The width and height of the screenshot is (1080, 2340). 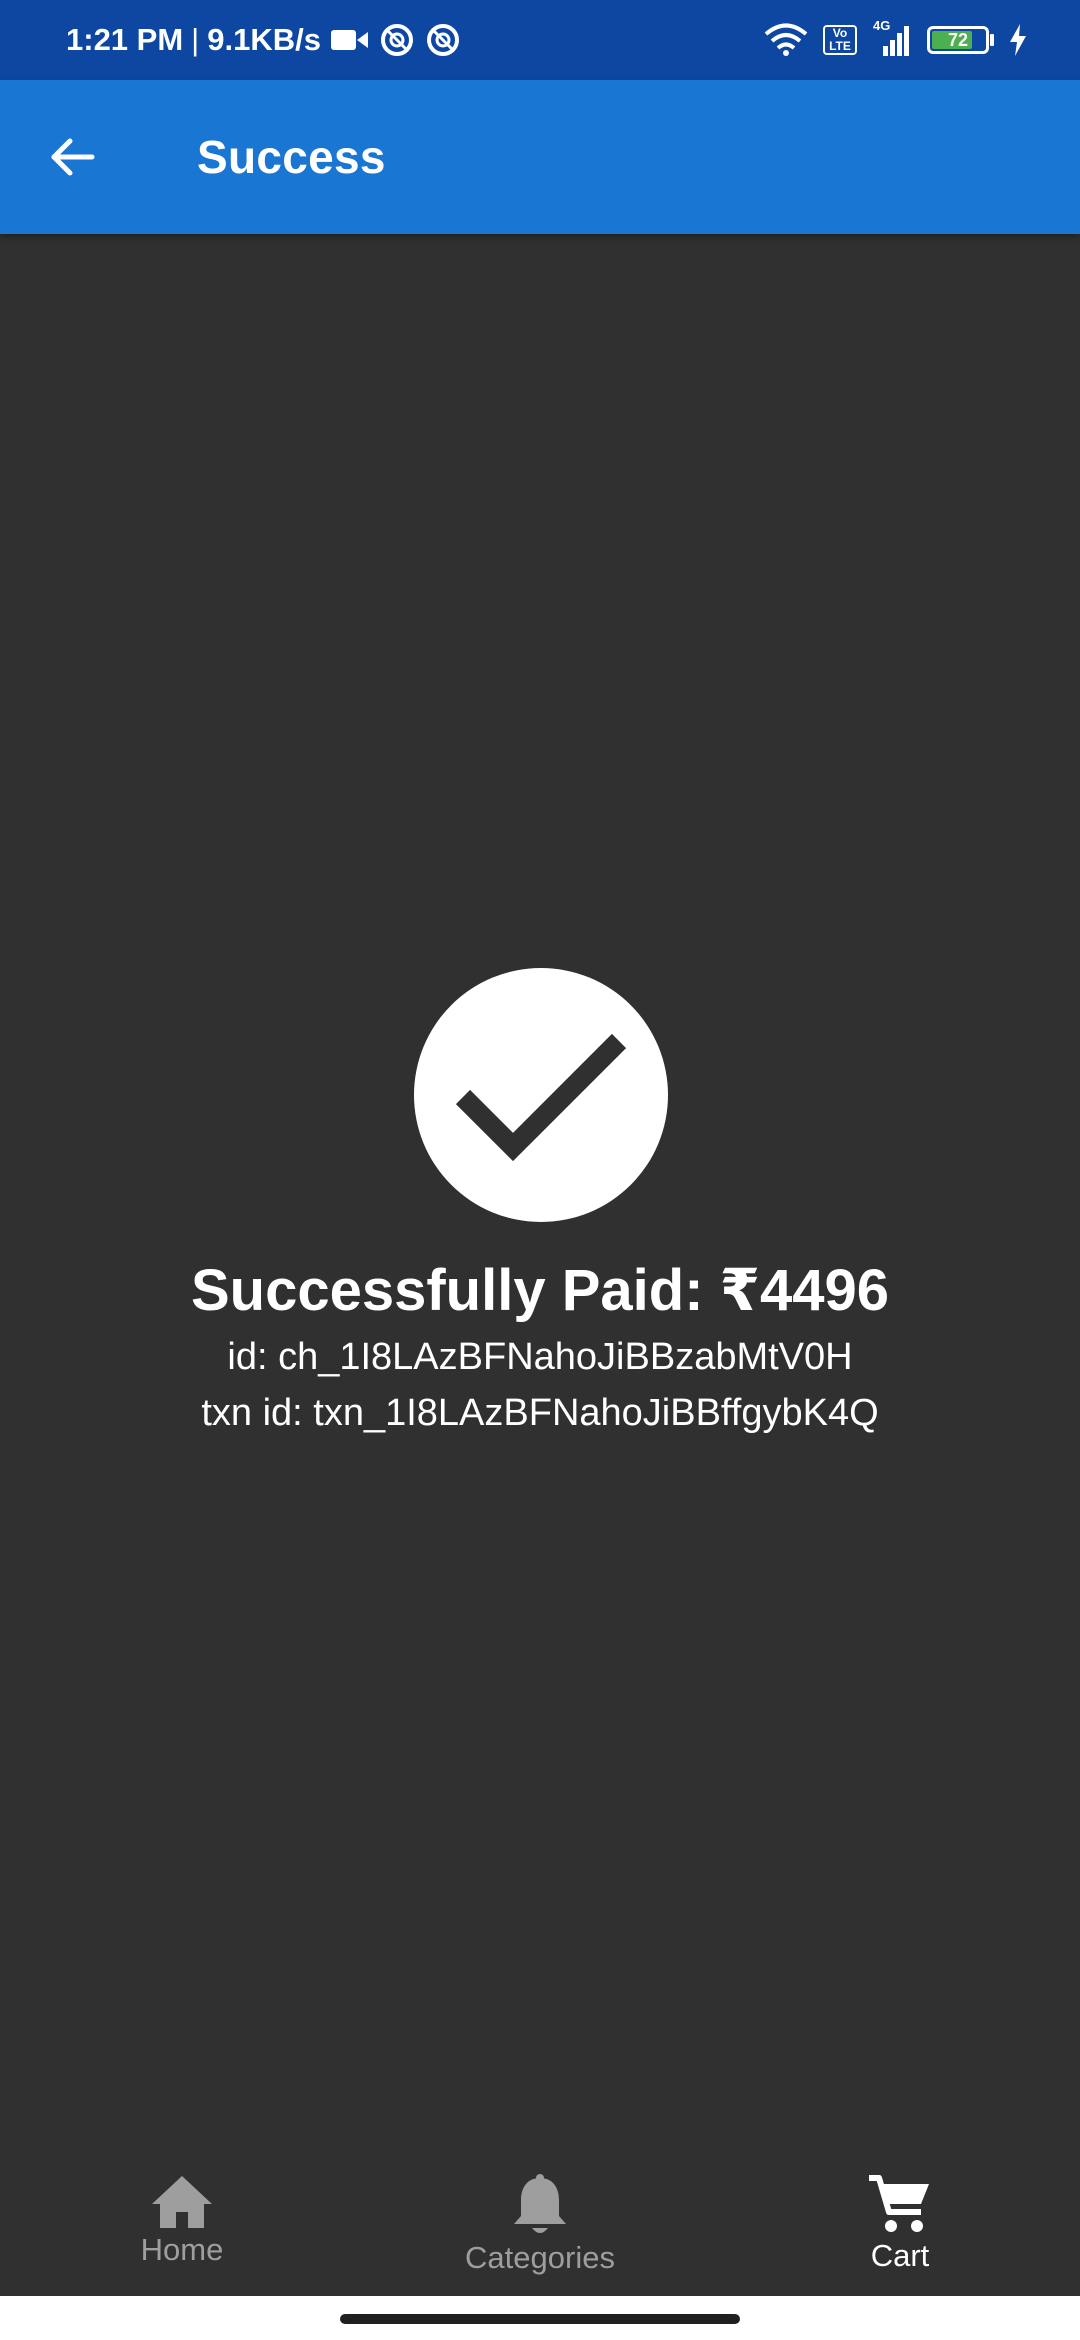 I want to click on home-gesture-bar, so click(x=540, y=2319).